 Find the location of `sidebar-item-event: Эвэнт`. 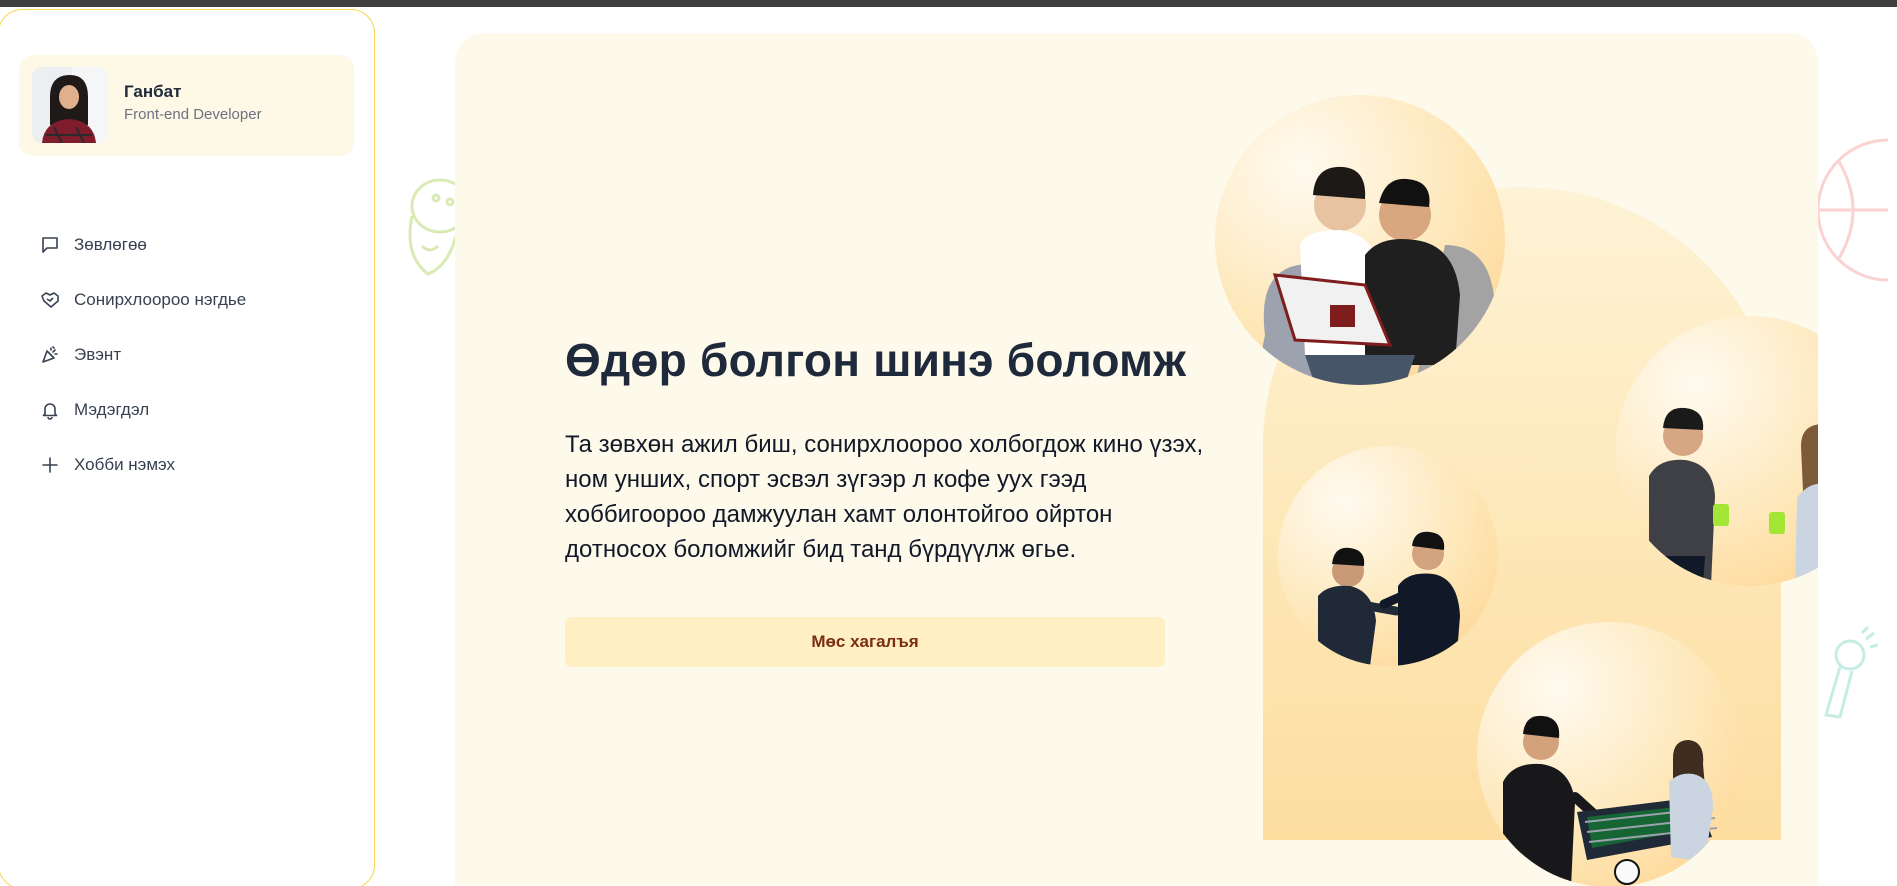

sidebar-item-event: Эвэнт is located at coordinates (142, 354).